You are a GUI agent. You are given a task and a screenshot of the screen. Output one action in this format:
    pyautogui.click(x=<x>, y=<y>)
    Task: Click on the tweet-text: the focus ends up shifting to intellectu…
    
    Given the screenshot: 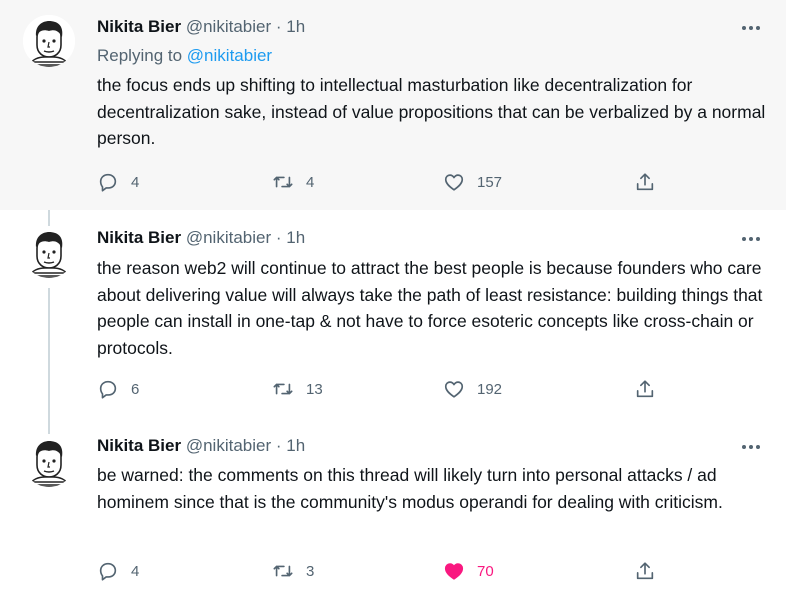 What is the action you would take?
    pyautogui.click(x=431, y=111)
    